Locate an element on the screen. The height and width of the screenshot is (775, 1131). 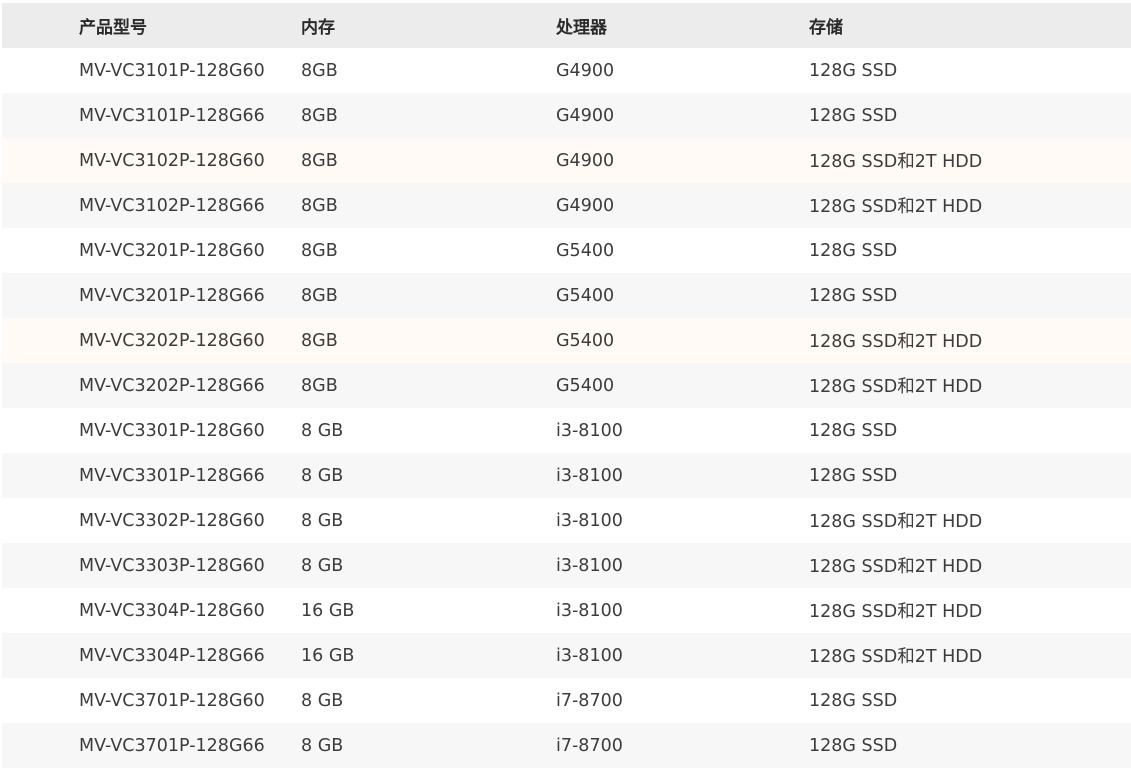
table-row: MV-VC3201P-128G60 8GB G5400 128G SSD is located at coordinates (566, 250).